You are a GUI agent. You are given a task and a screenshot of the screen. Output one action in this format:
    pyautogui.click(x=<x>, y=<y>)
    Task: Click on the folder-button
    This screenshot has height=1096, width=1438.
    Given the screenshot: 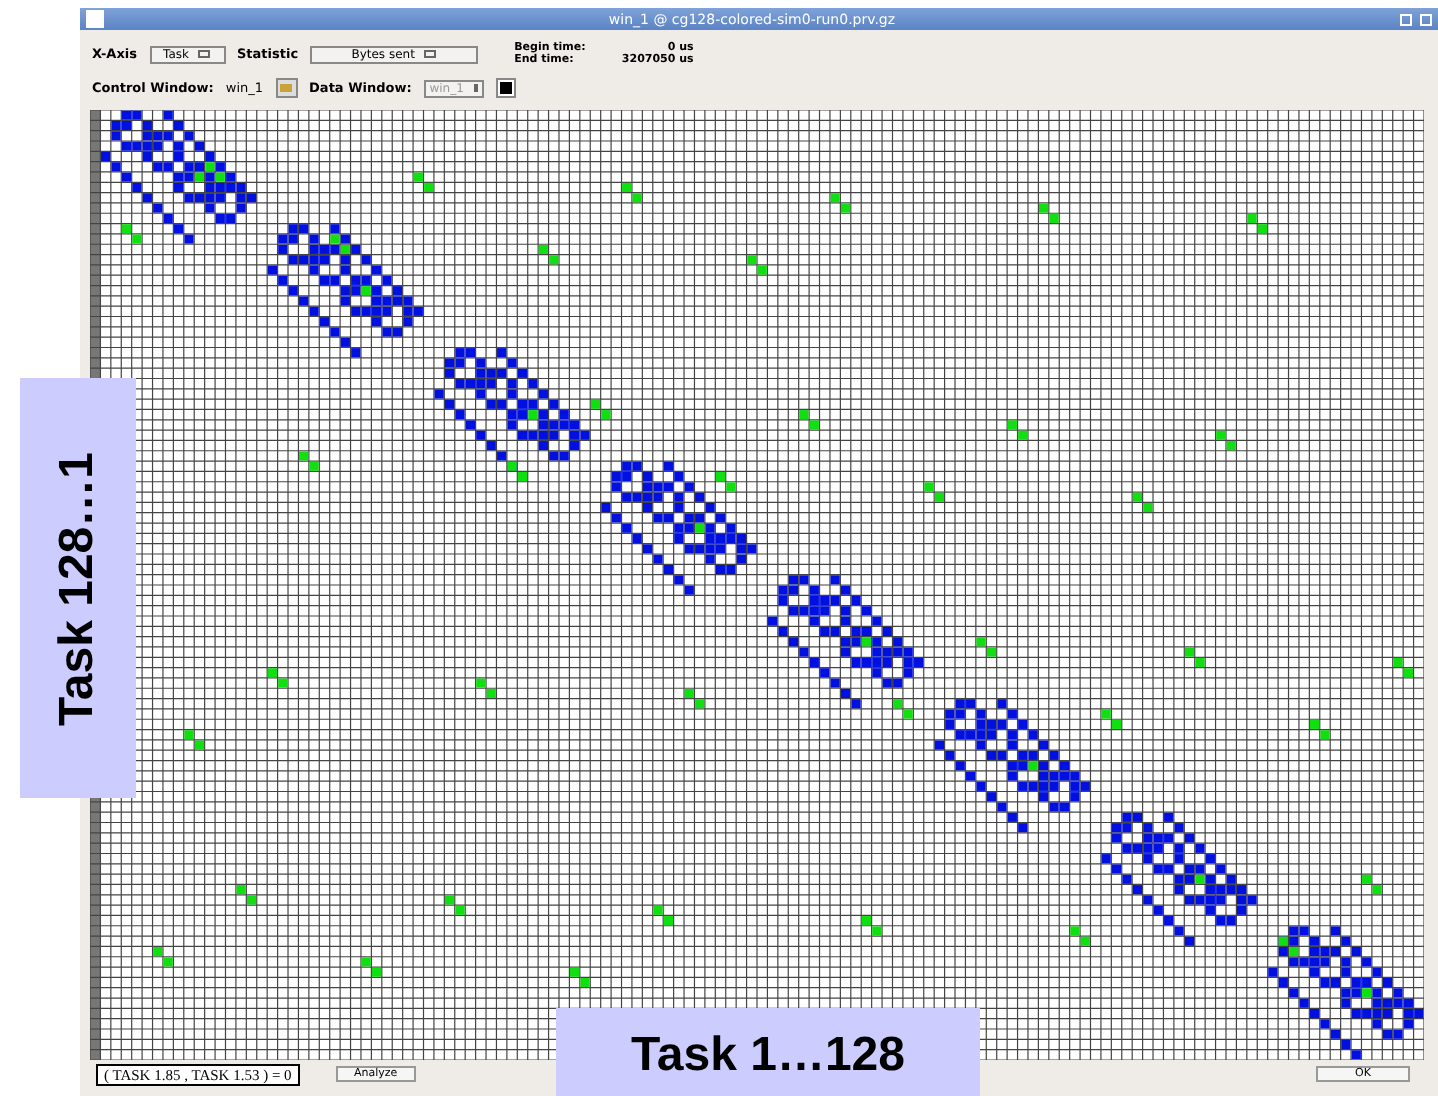 What is the action you would take?
    pyautogui.click(x=286, y=88)
    